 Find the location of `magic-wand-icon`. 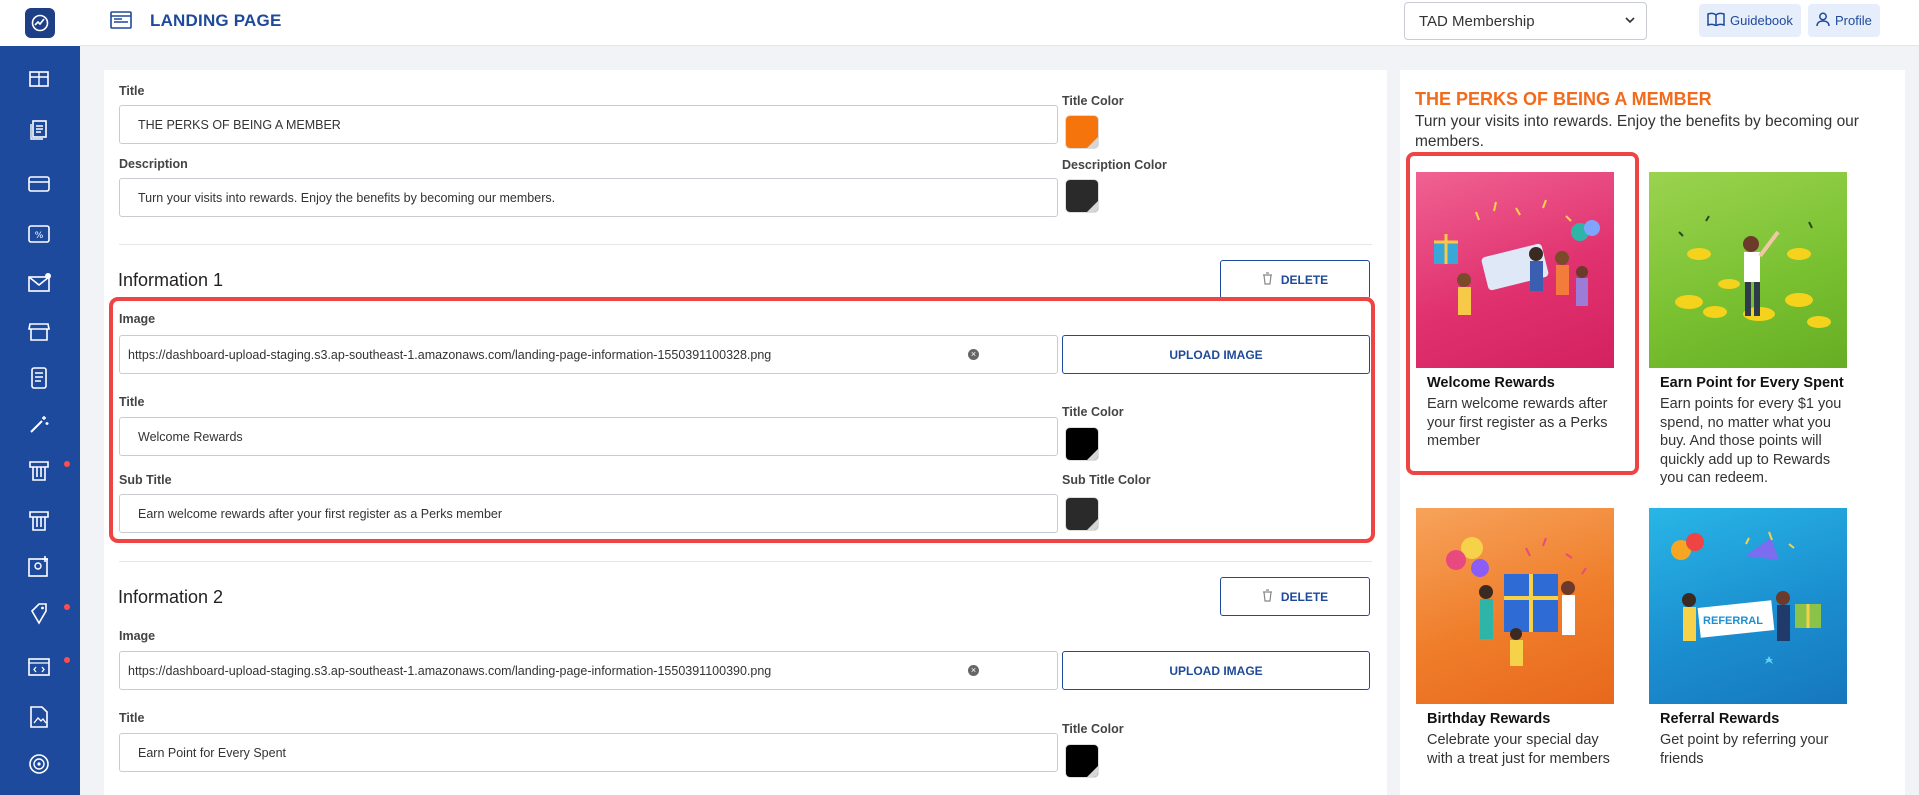

magic-wand-icon is located at coordinates (39, 424).